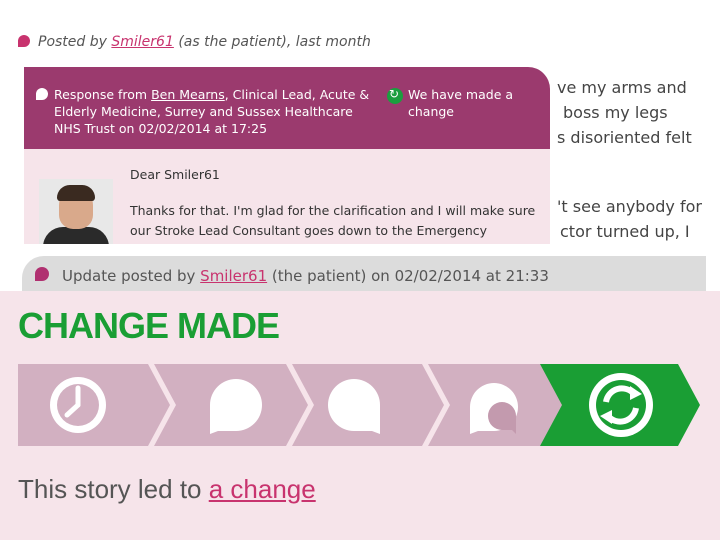  I want to click on update-author-link: Smiler61, so click(233, 276).